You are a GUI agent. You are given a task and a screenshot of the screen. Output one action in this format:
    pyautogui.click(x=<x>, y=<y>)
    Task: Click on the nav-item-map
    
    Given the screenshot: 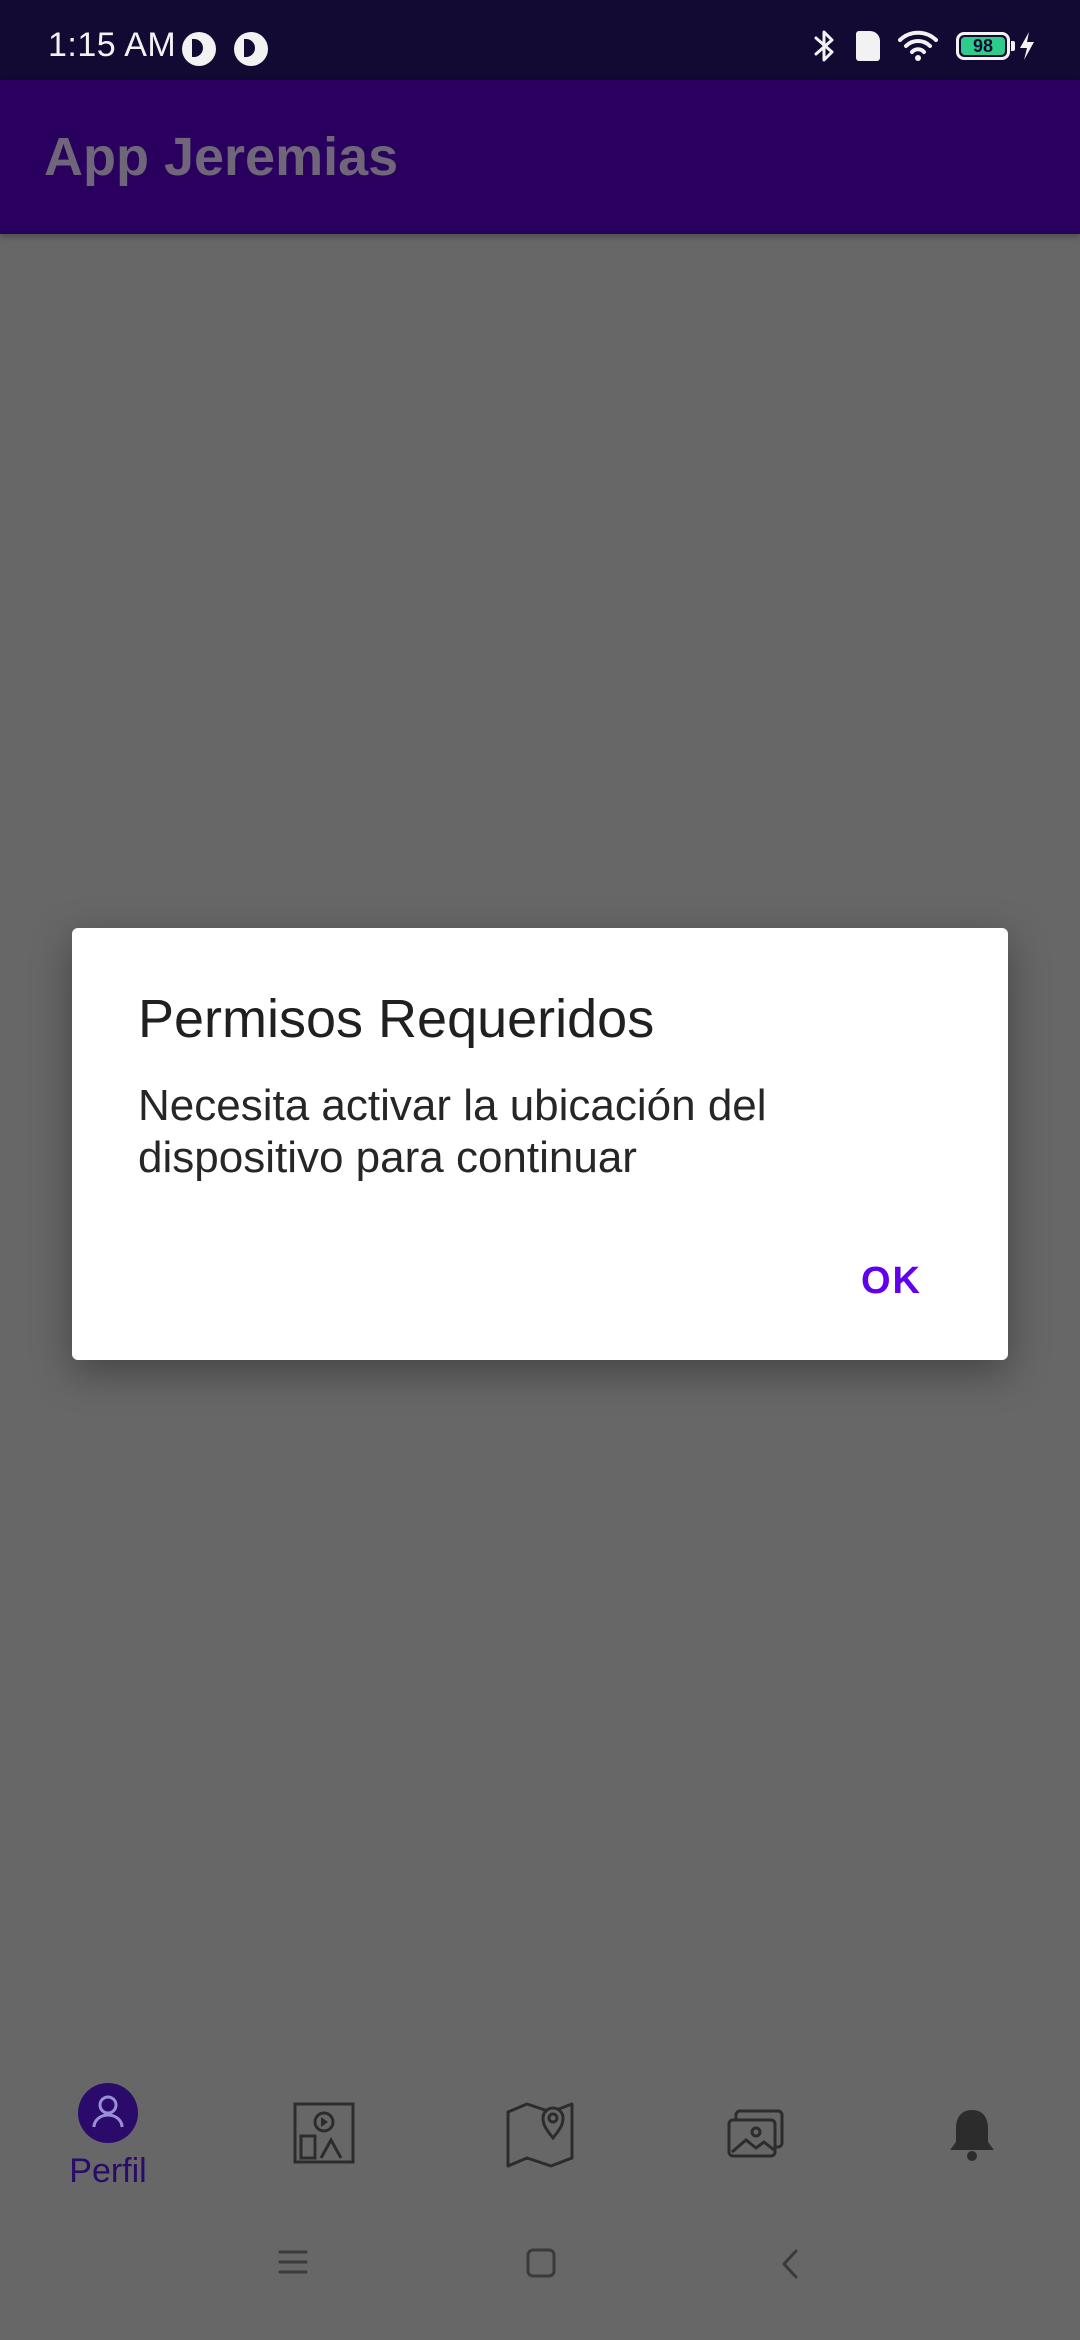 What is the action you would take?
    pyautogui.click(x=540, y=2133)
    